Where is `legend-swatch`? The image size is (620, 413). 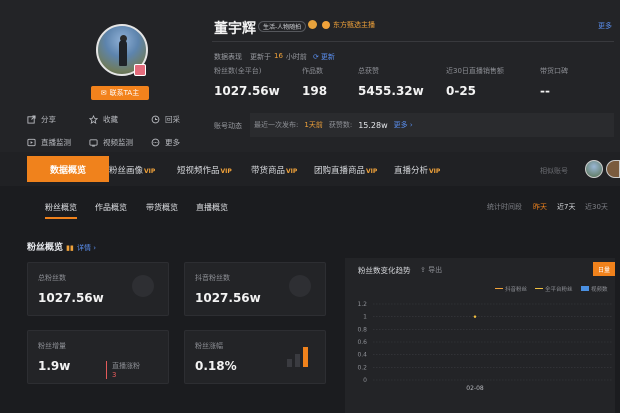 legend-swatch is located at coordinates (585, 288).